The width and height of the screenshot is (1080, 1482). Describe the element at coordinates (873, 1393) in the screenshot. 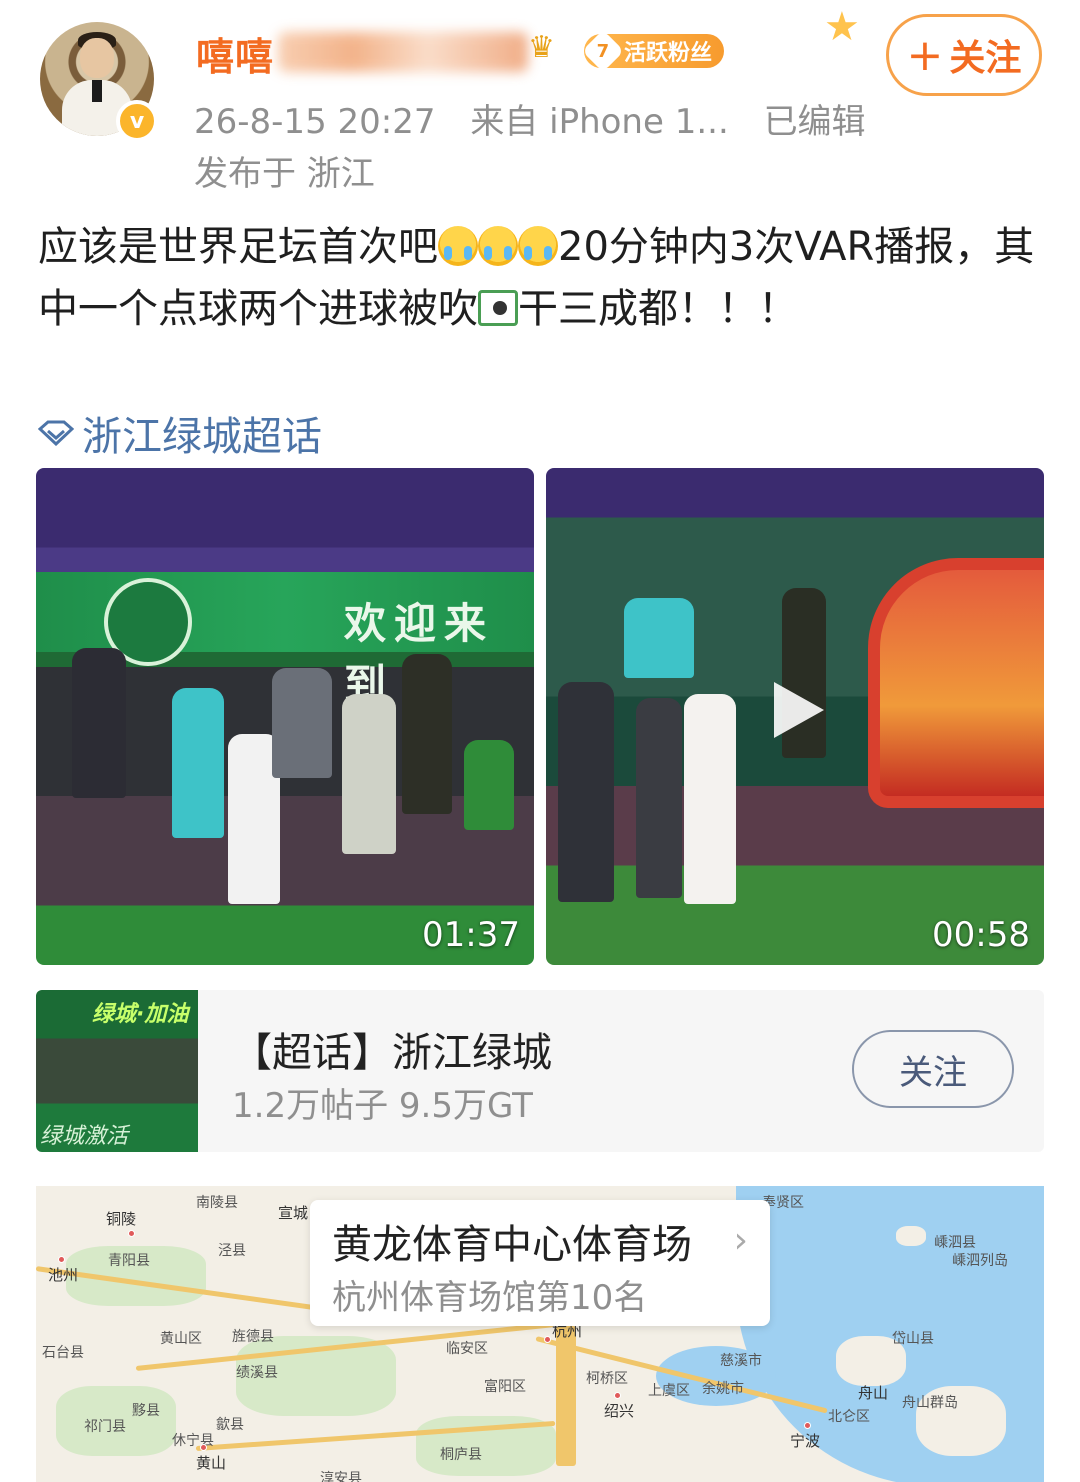

I see `map-label: 舟山` at that location.